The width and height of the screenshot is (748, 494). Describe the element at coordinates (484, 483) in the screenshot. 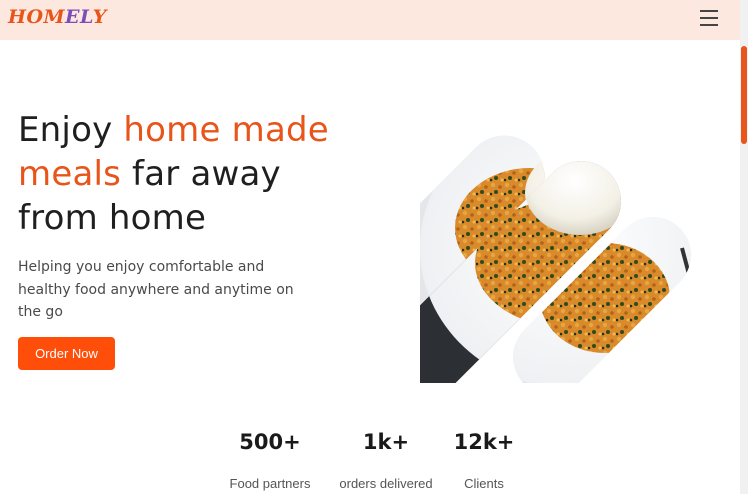

I see `stat-label-clients: Clients` at that location.